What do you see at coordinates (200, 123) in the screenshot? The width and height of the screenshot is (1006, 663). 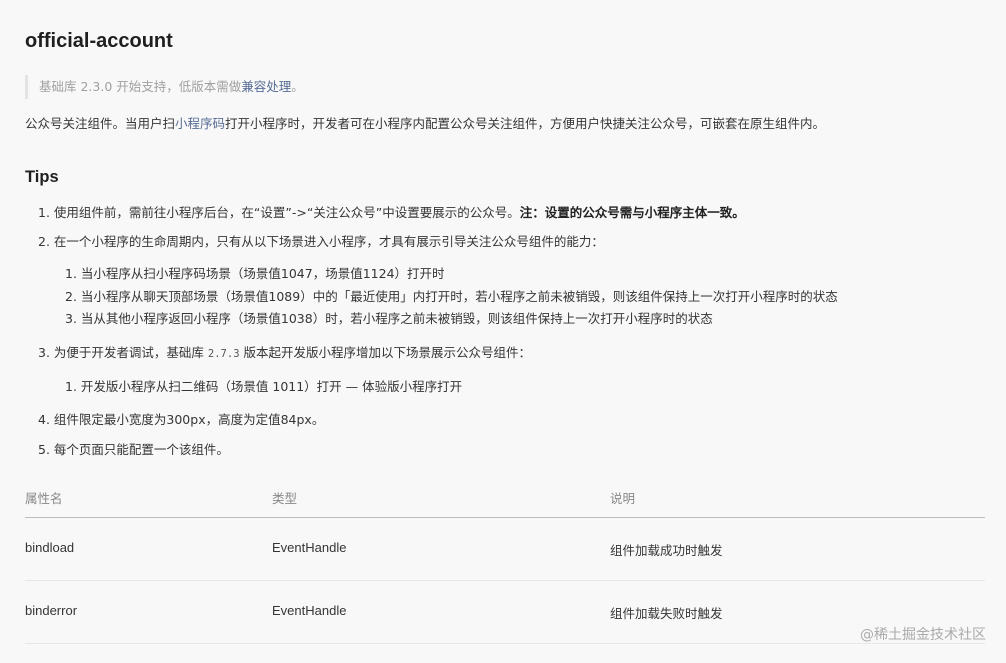 I see `miniprogram-code-link: 小程序码` at bounding box center [200, 123].